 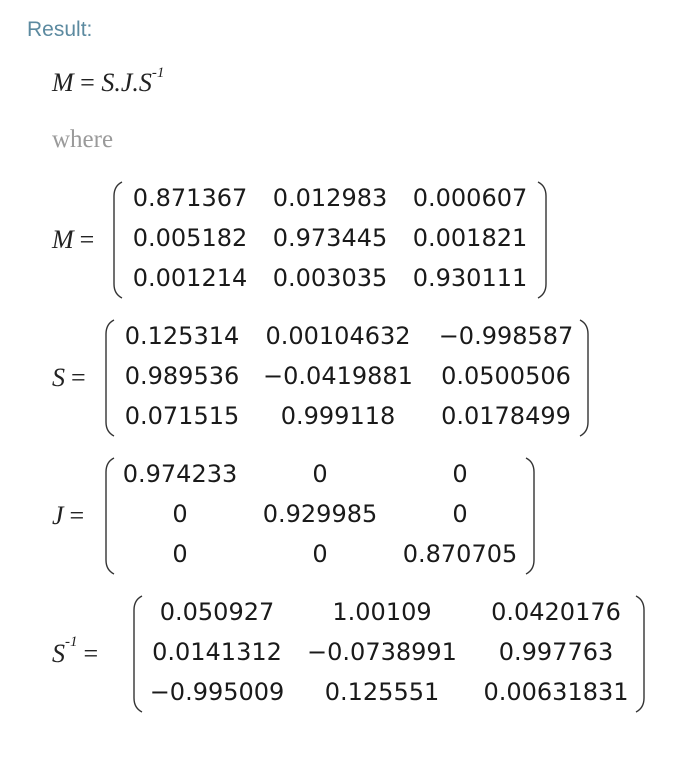 What do you see at coordinates (126, 82) in the screenshot?
I see `decomposition-rhs: S.J.S` at bounding box center [126, 82].